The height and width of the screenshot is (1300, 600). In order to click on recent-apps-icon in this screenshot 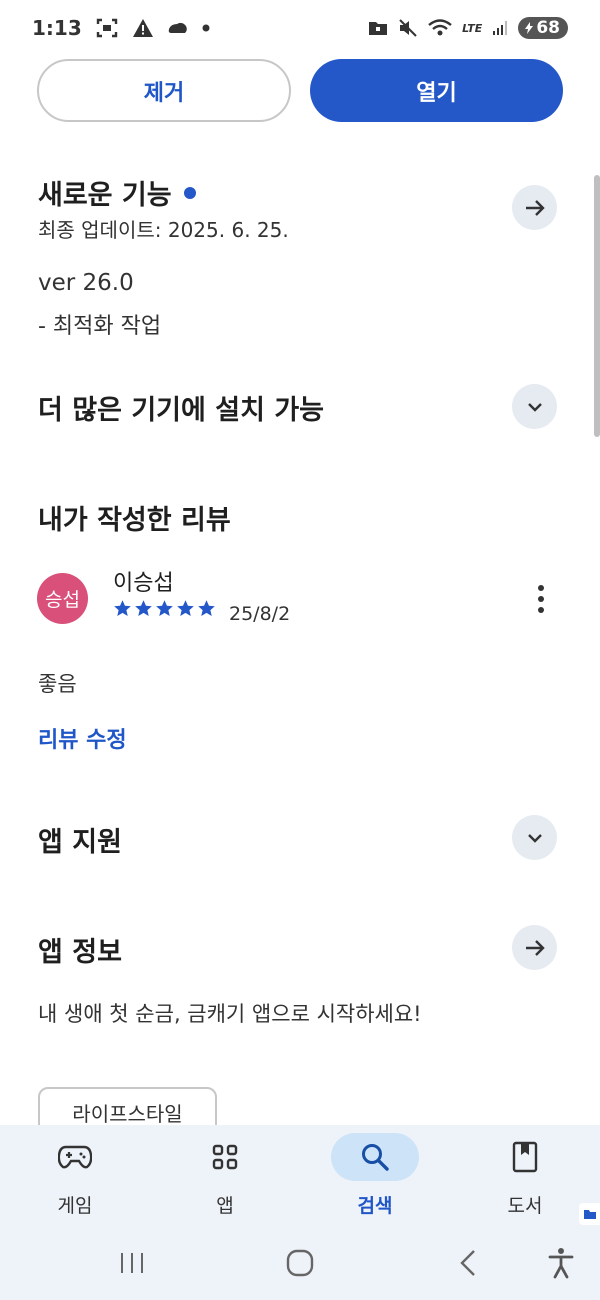, I will do `click(132, 1263)`.